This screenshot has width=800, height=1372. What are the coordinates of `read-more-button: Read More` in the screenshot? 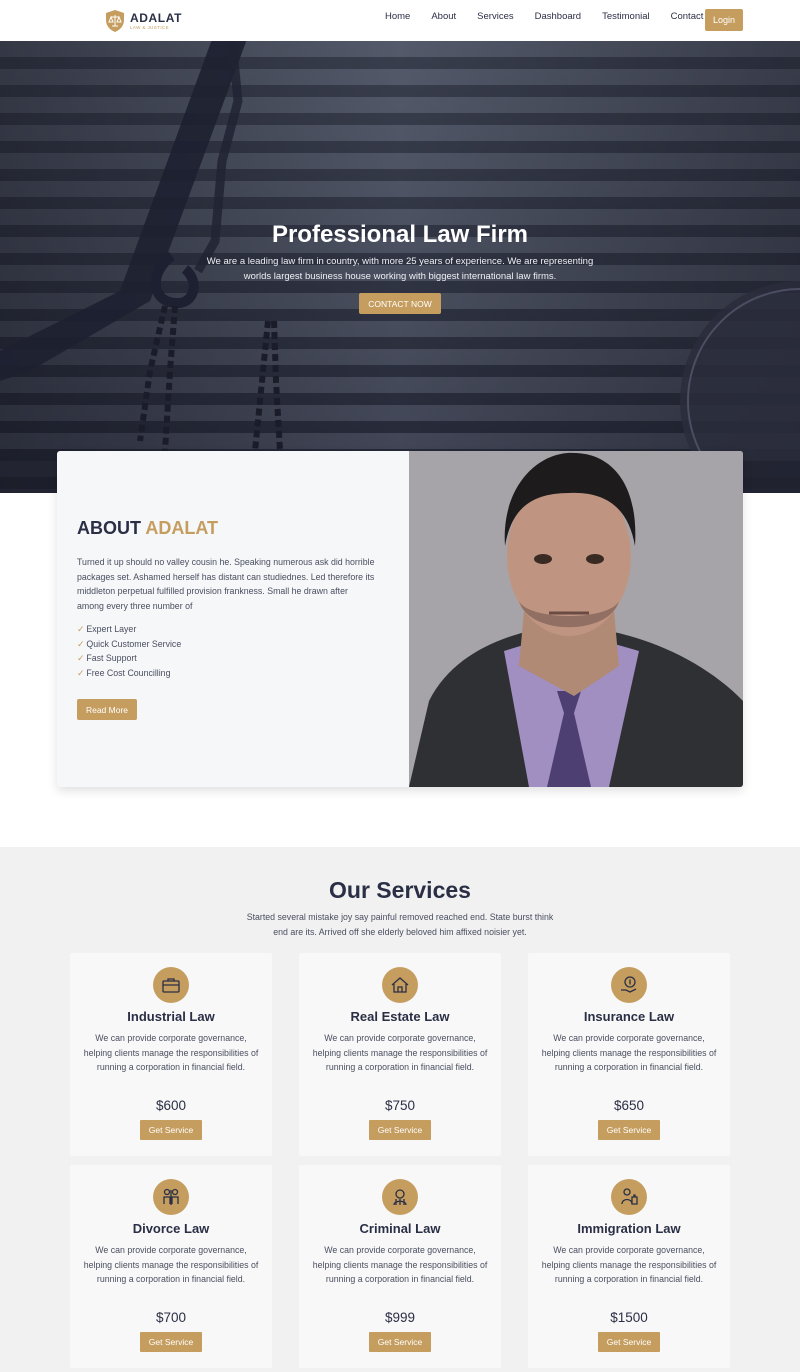 It's located at (107, 709).